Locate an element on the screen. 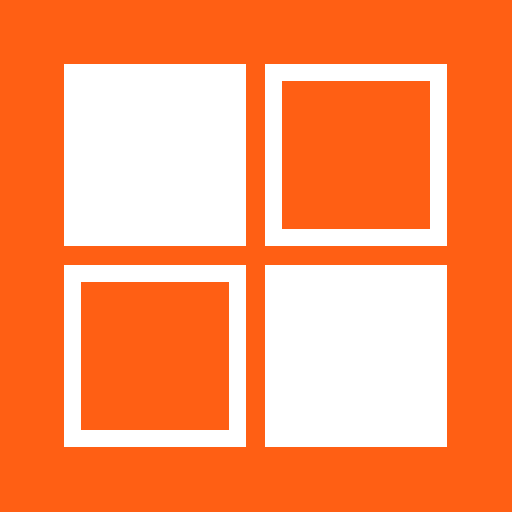 The height and width of the screenshot is (512, 512). tile-top-right is located at coordinates (356, 155).